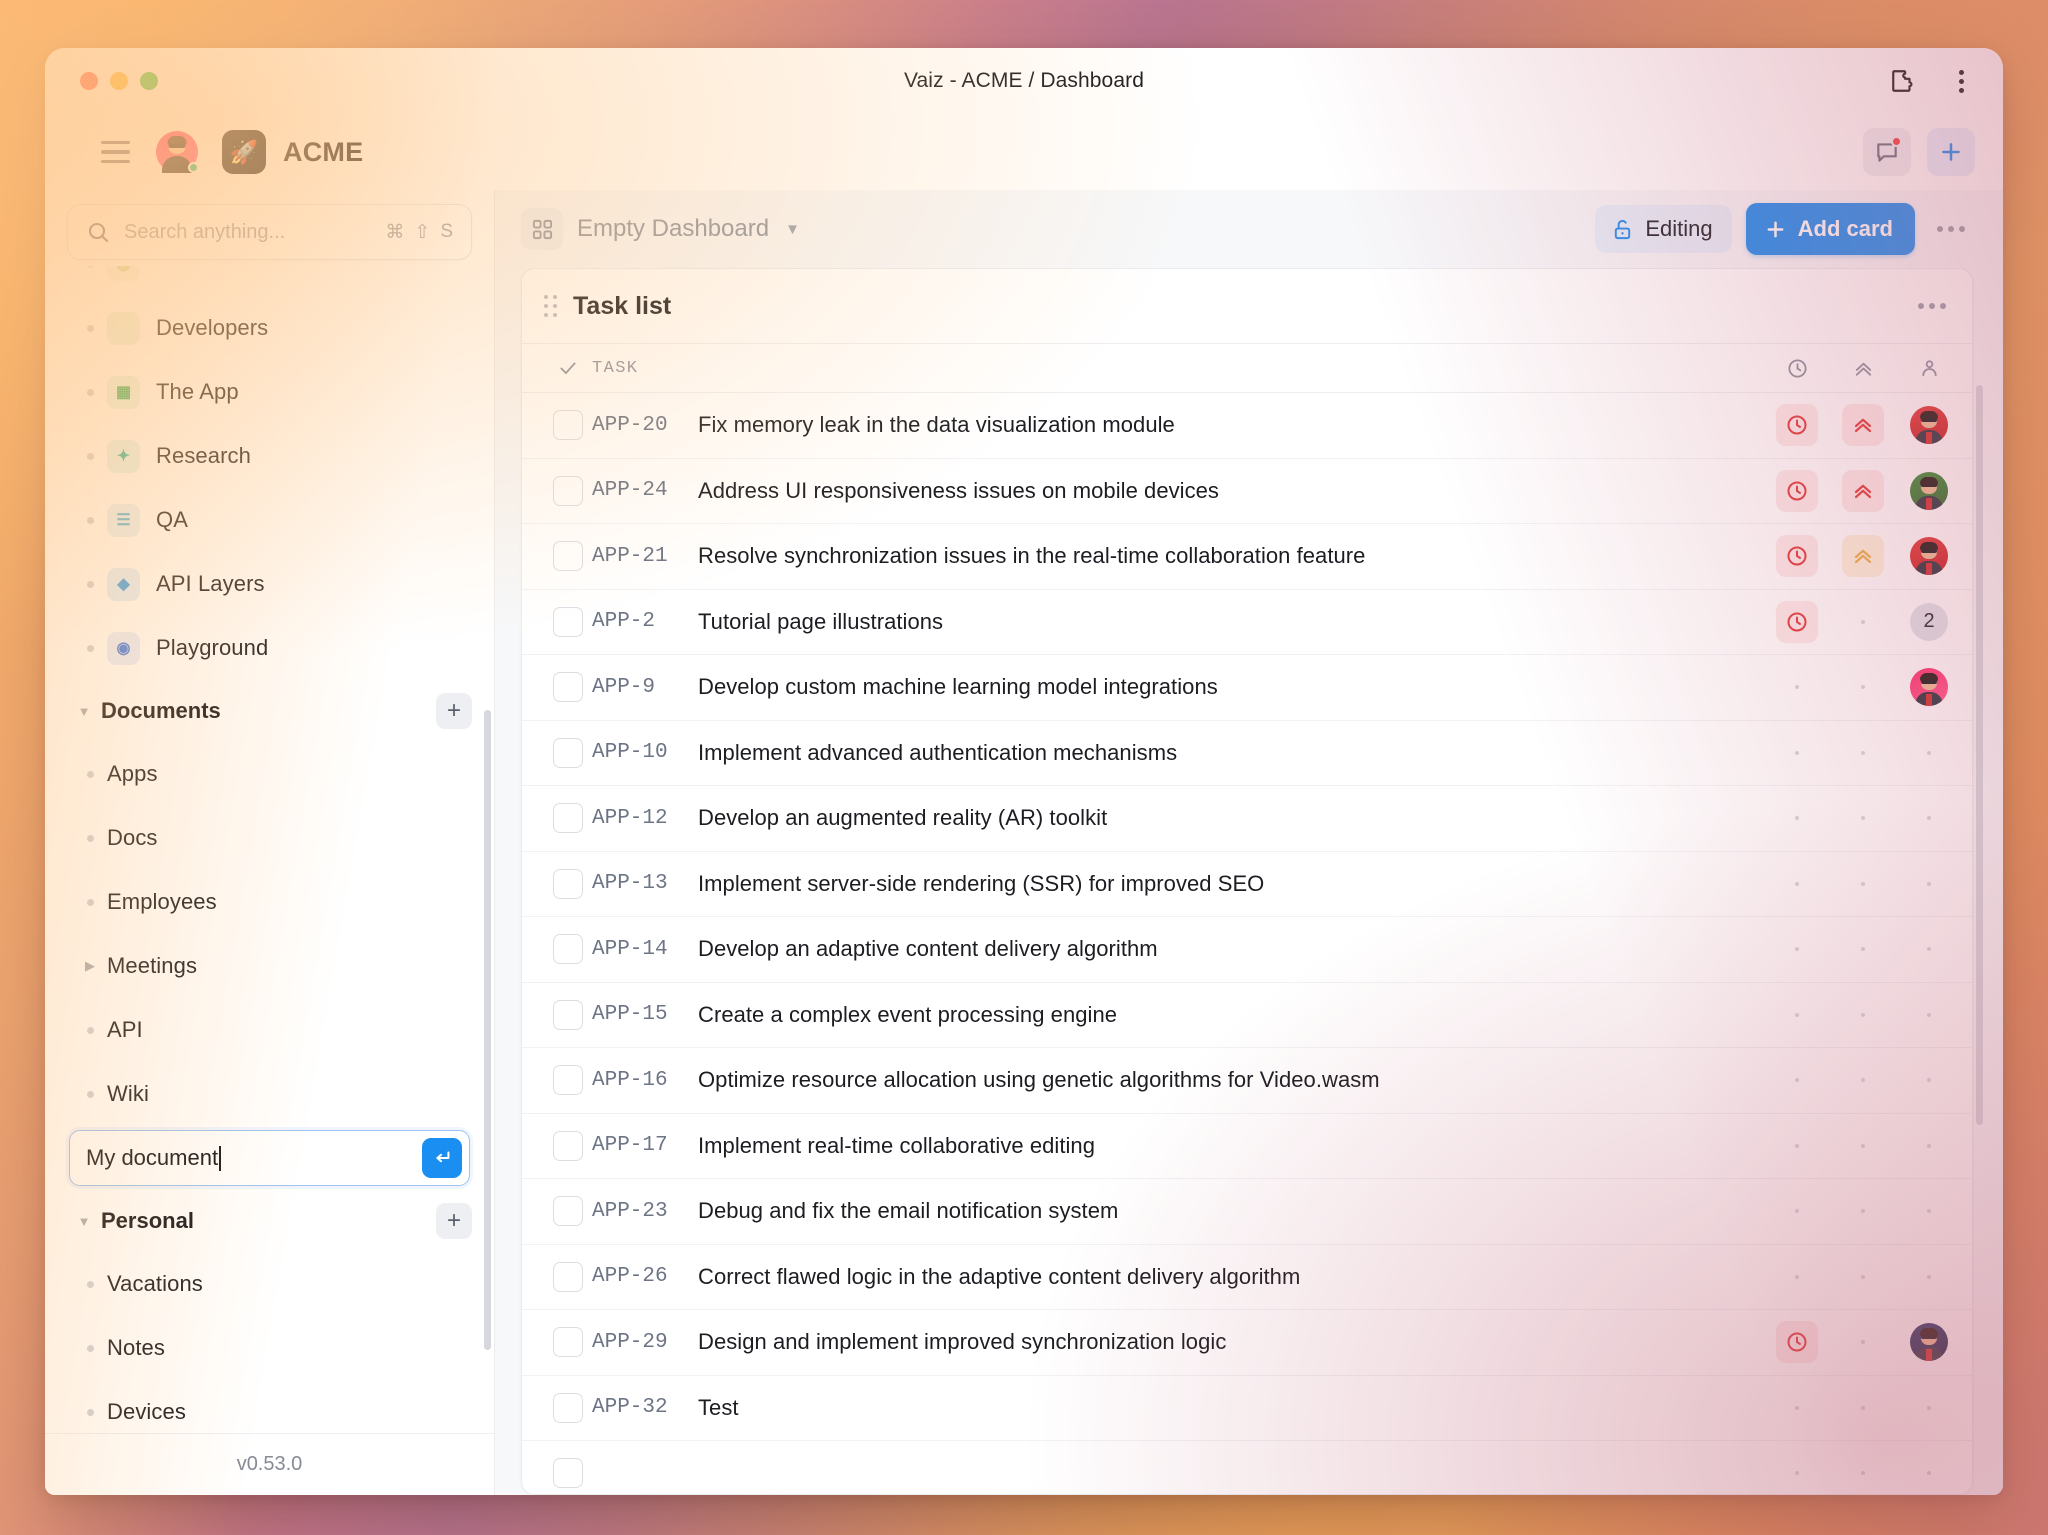 The image size is (2048, 1535). Describe the element at coordinates (269, 1221) in the screenshot. I see `personal-group: ▼ Personal +` at that location.